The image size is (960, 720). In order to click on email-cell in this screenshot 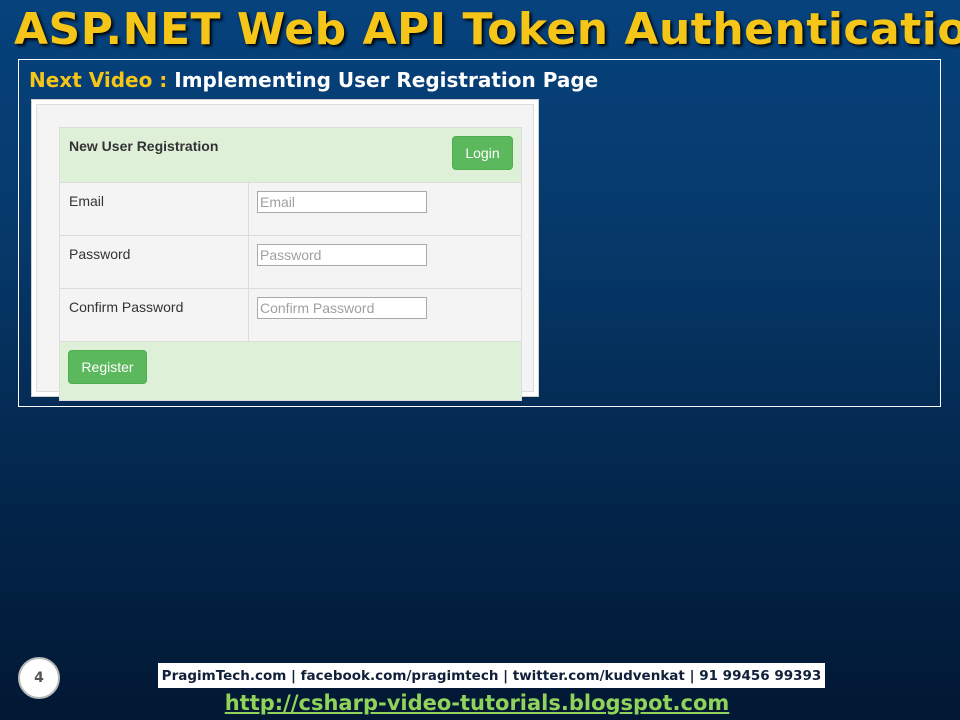, I will do `click(385, 209)`.